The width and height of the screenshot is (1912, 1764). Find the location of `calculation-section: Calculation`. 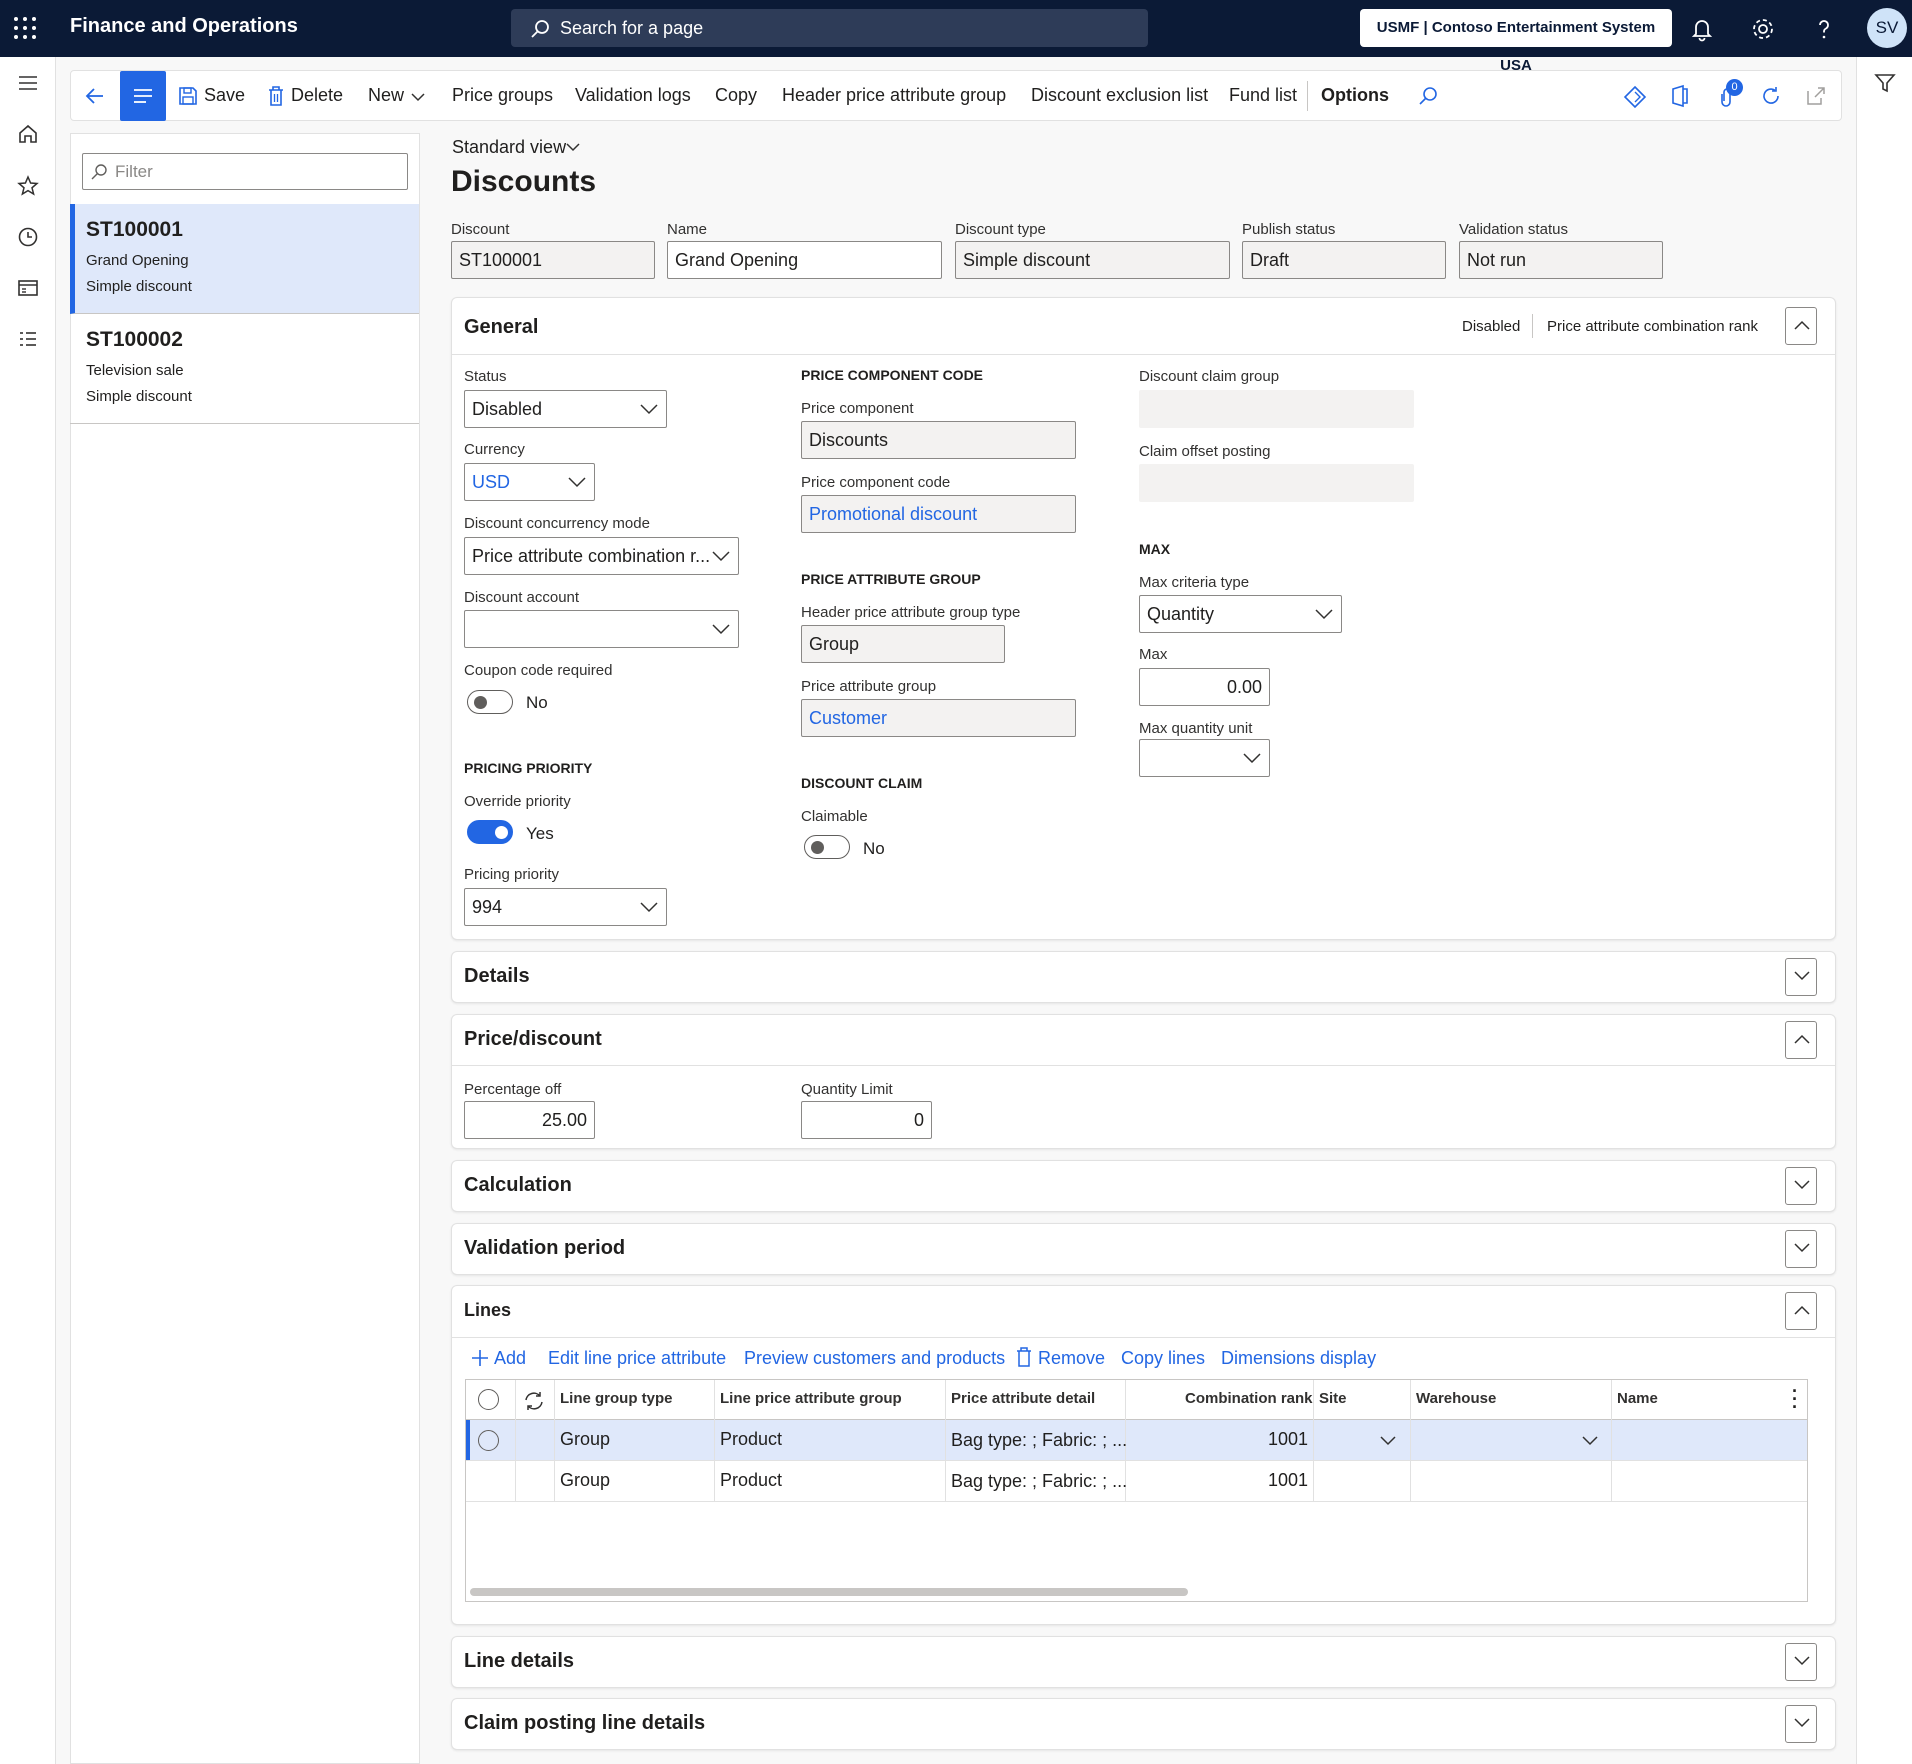

calculation-section: Calculation is located at coordinates (1143, 1186).